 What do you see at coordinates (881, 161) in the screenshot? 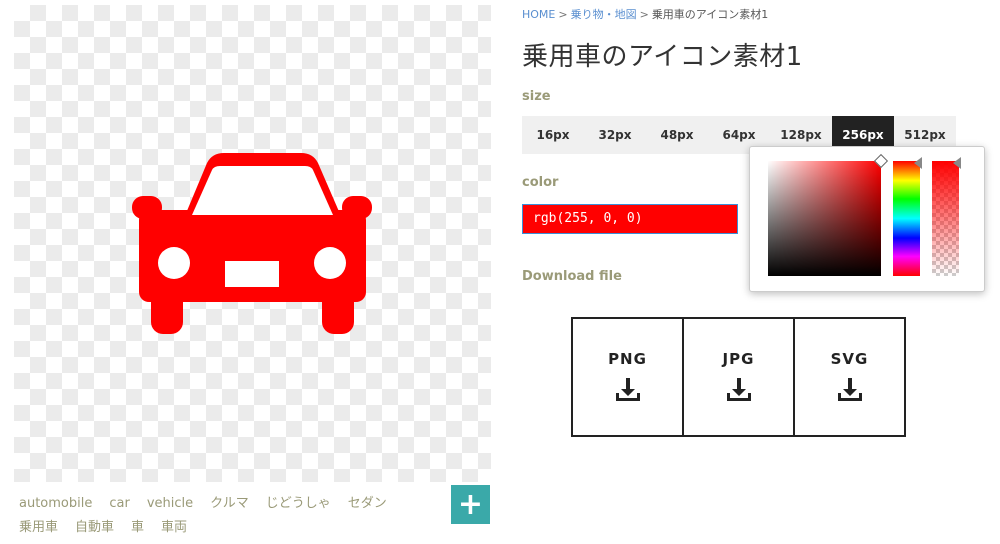
I see `saturation-handle` at bounding box center [881, 161].